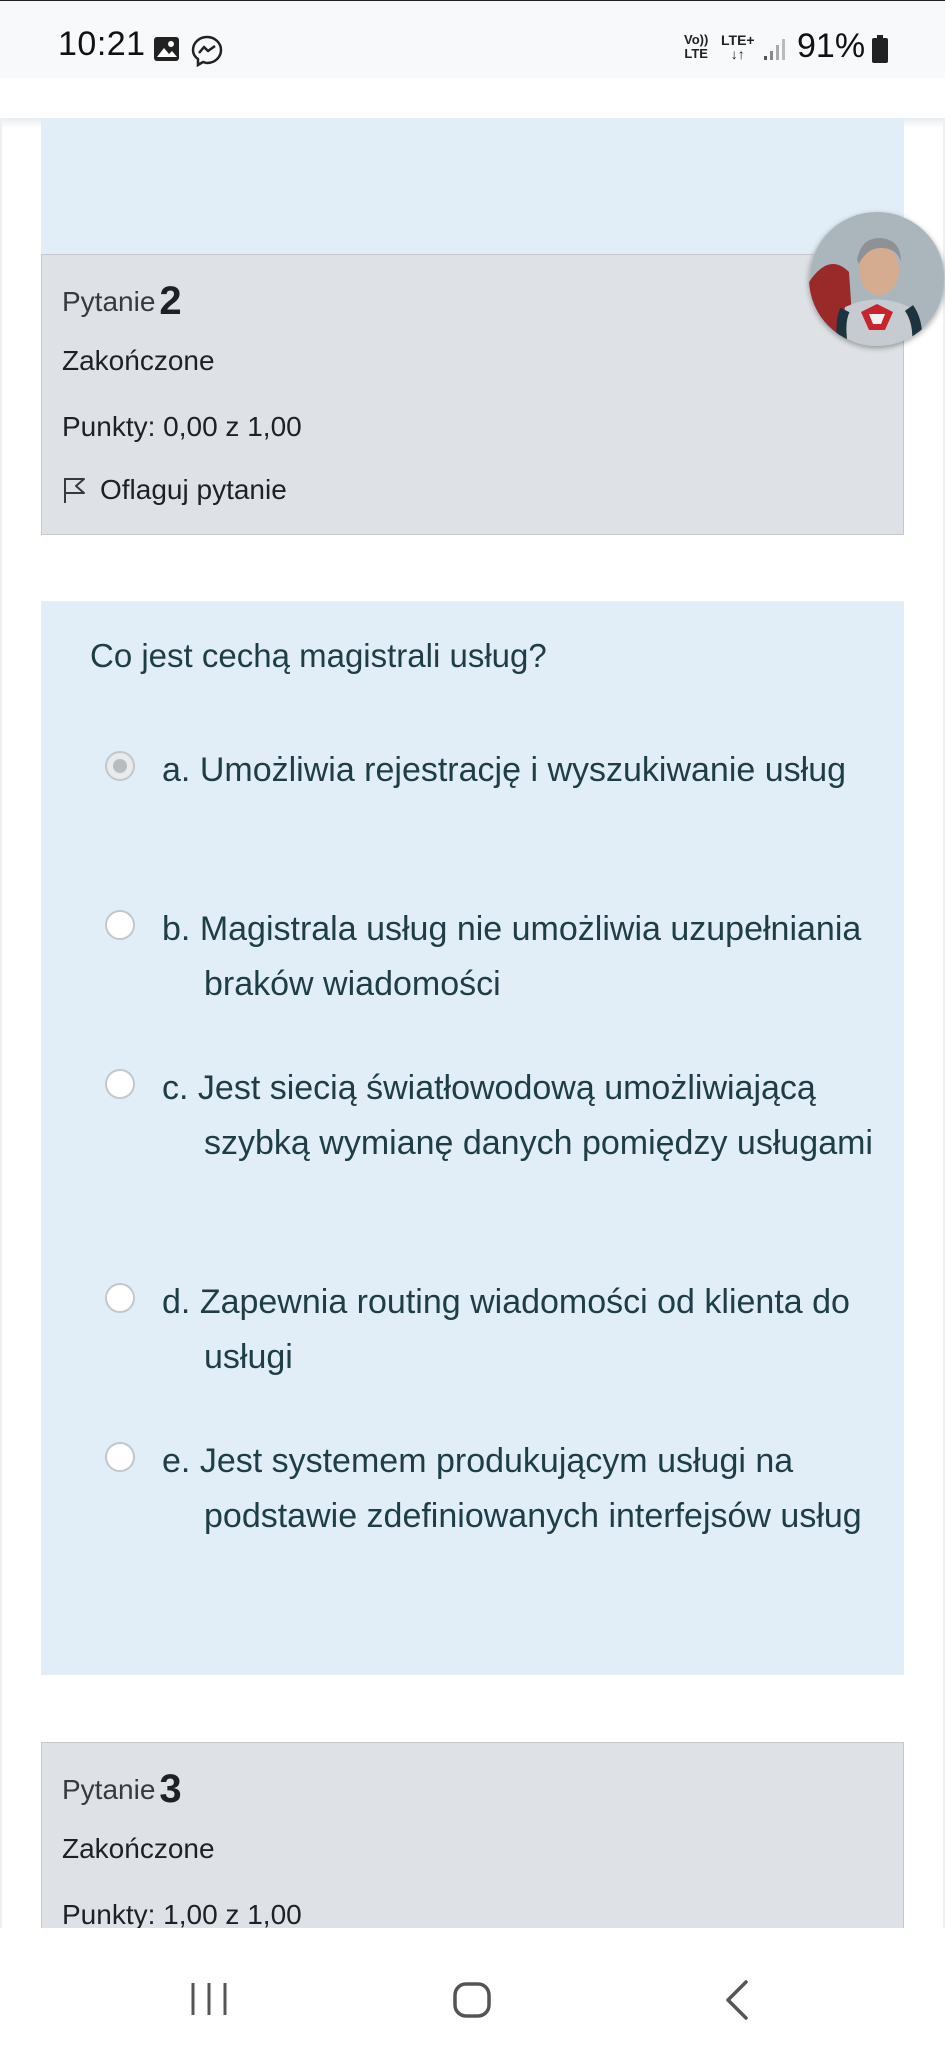 The width and height of the screenshot is (945, 2048). Describe the element at coordinates (170, 301) in the screenshot. I see `question-number: 2` at that location.